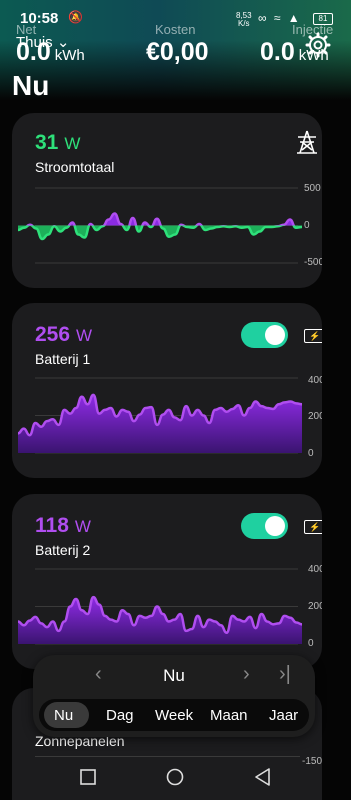 This screenshot has width=351, height=800. What do you see at coordinates (229, 715) in the screenshot?
I see `period-option-maan: Maan` at bounding box center [229, 715].